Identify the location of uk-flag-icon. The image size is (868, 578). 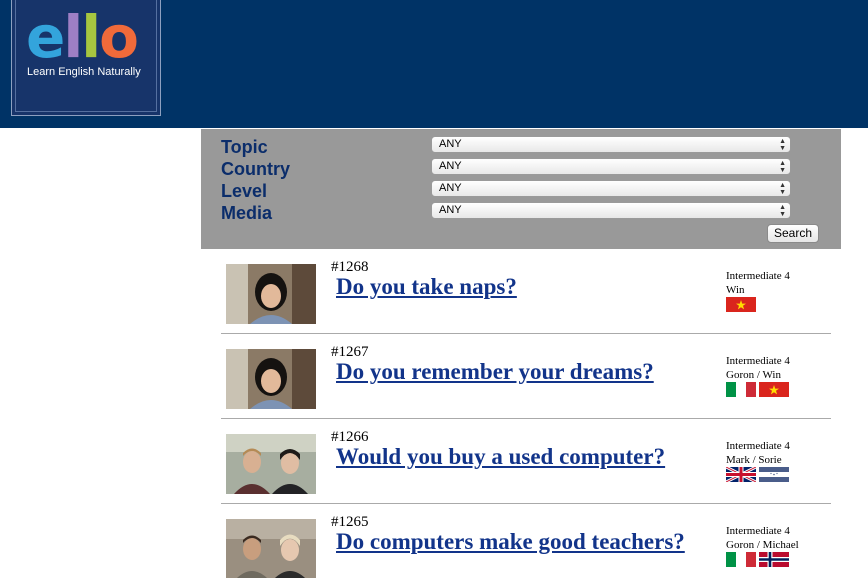
(741, 474).